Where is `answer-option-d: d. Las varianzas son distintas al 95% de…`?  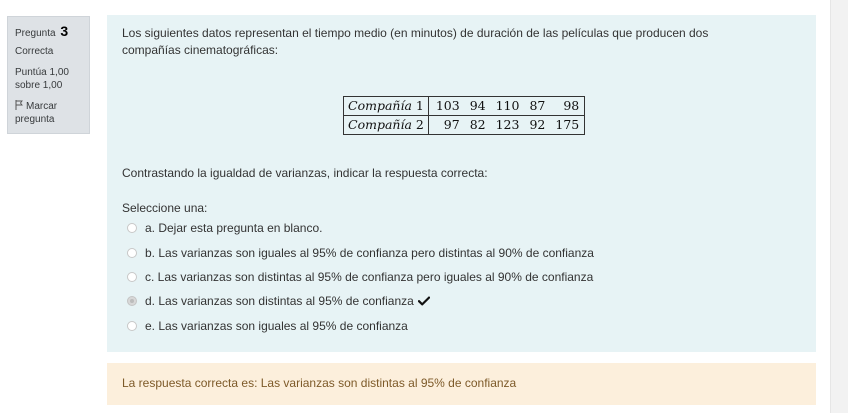
answer-option-d: d. Las varianzas son distintas al 95% de… is located at coordinates (278, 301).